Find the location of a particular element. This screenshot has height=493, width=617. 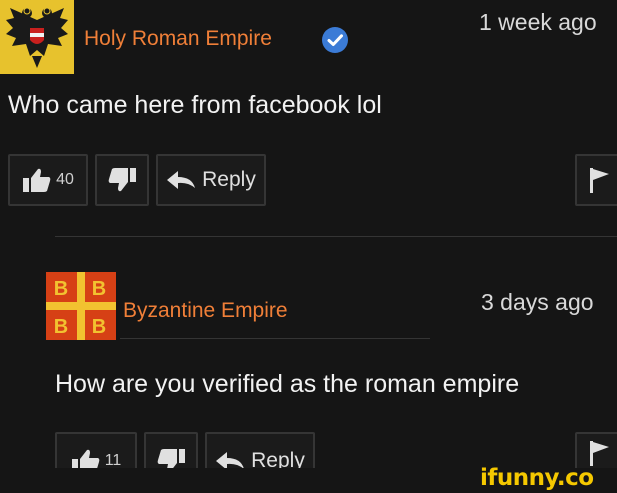

double-headed-eagle-icon is located at coordinates (37, 37).